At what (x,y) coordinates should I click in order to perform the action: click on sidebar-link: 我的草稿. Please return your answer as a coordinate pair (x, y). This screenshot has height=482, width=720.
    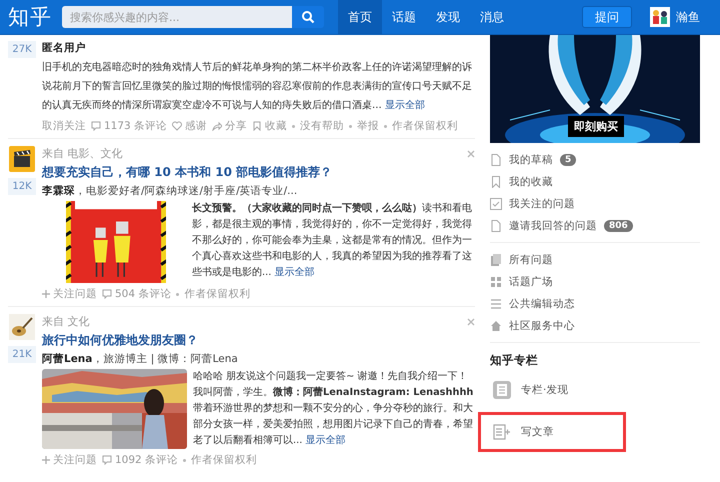
    Looking at the image, I should click on (531, 160).